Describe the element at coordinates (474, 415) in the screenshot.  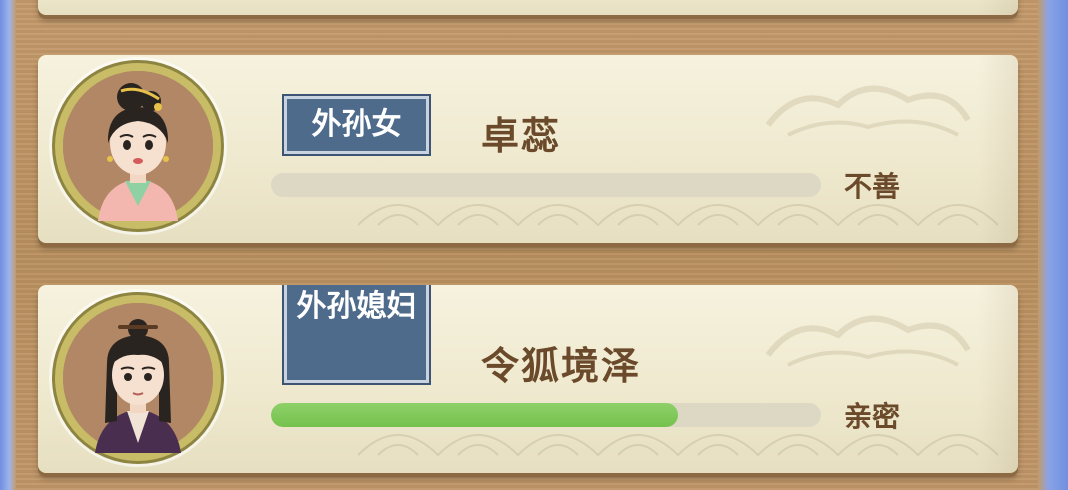
I see `affinity-bar-fill` at that location.